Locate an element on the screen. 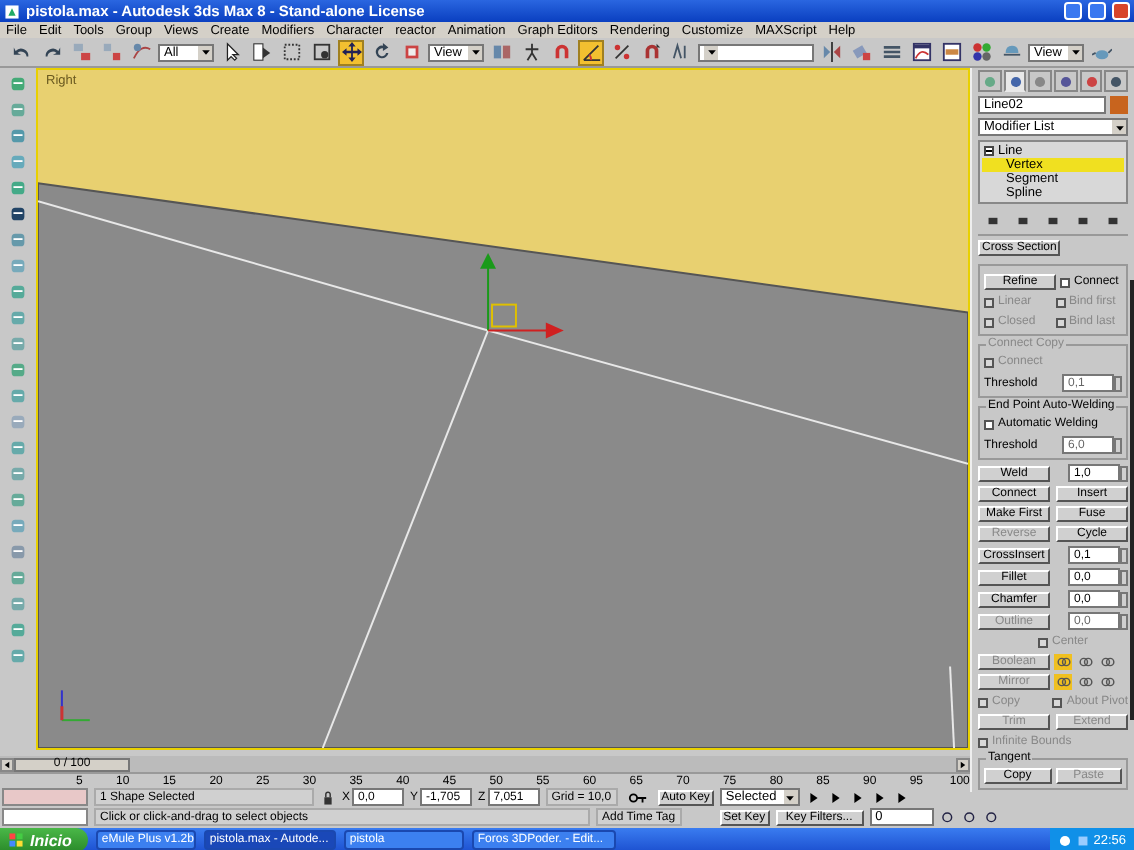 This screenshot has width=1134, height=850. layers-icon is located at coordinates (891, 52).